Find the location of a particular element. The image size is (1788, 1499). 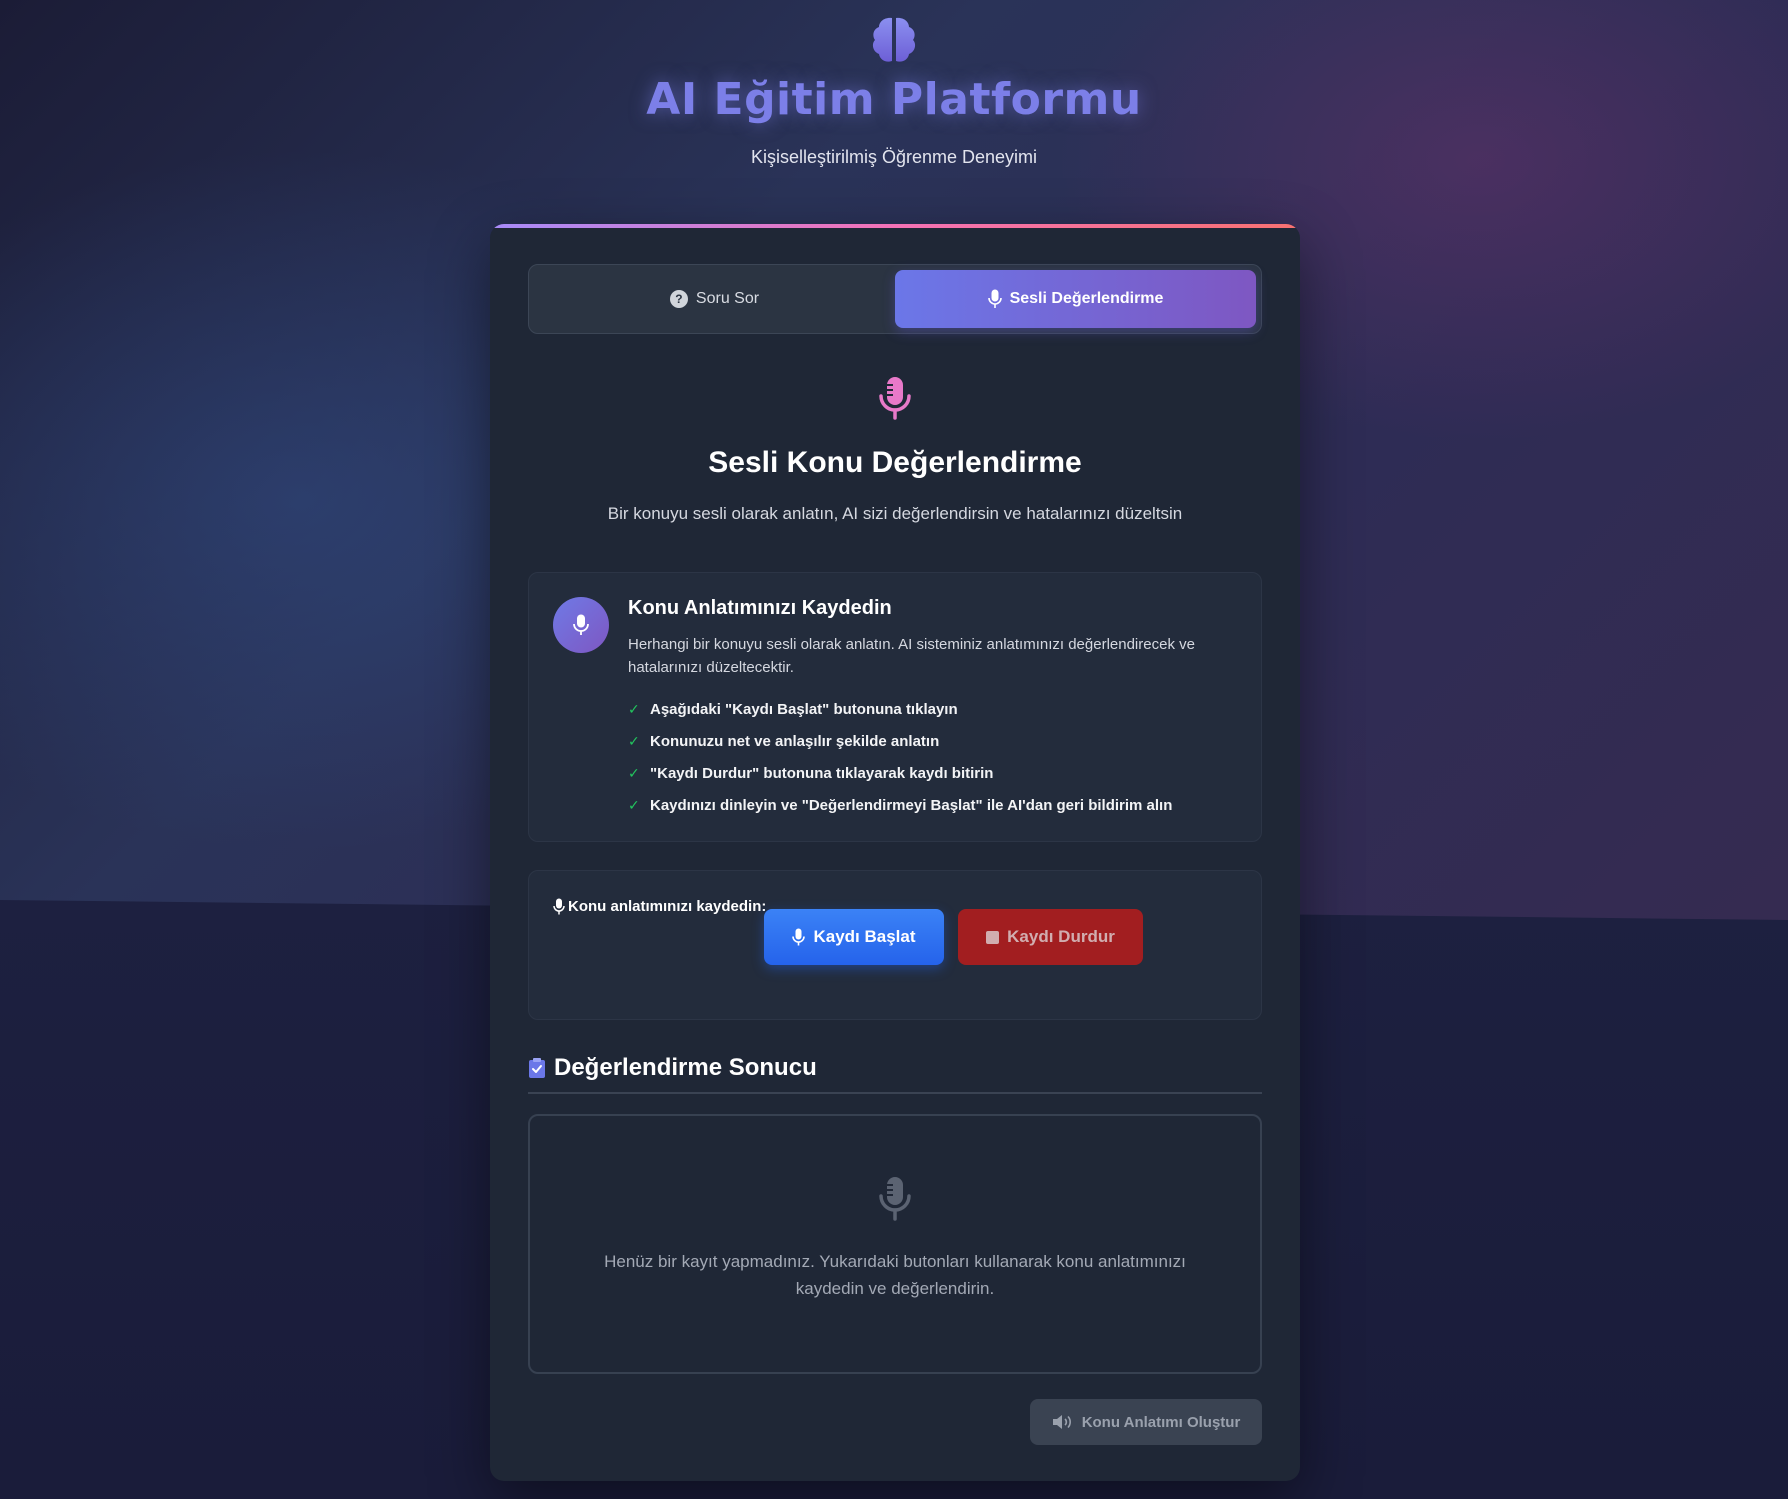

tab-label: Sesli Değerlendirme is located at coordinates (1086, 298).